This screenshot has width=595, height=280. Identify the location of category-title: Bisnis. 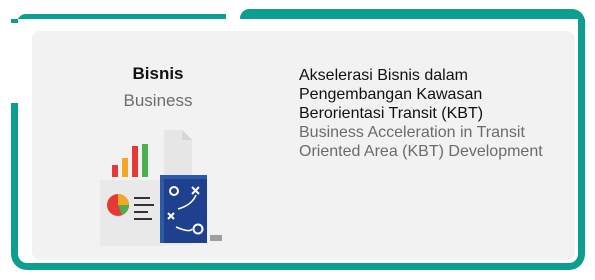
(158, 73).